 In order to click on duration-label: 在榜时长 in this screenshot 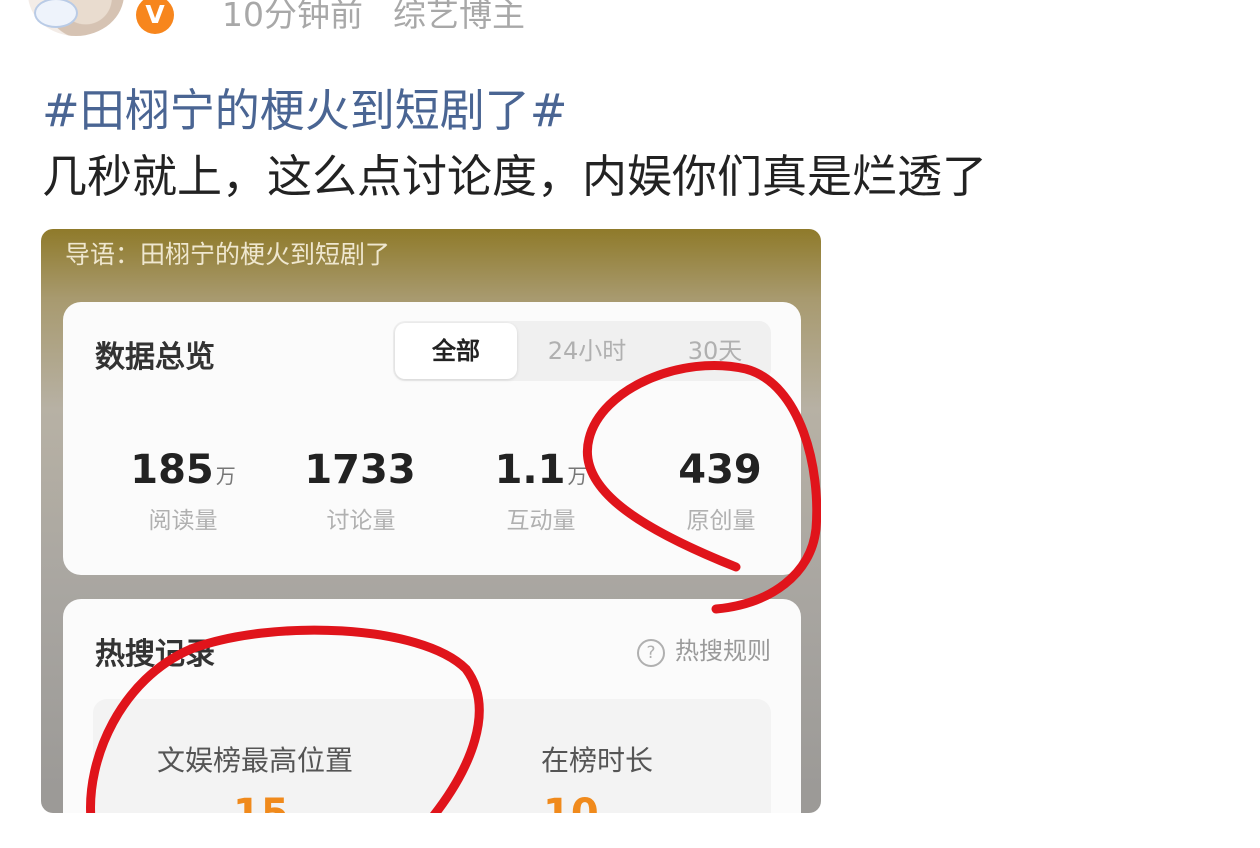, I will do `click(597, 760)`.